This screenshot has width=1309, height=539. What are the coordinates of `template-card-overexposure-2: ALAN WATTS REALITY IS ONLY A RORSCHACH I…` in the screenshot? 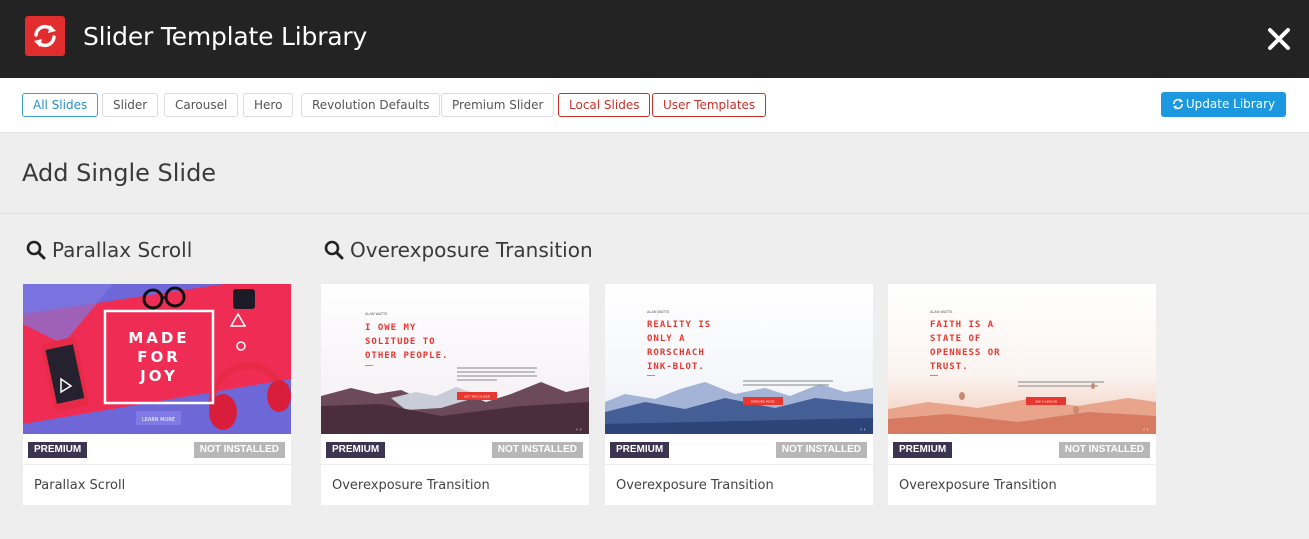 It's located at (739, 394).